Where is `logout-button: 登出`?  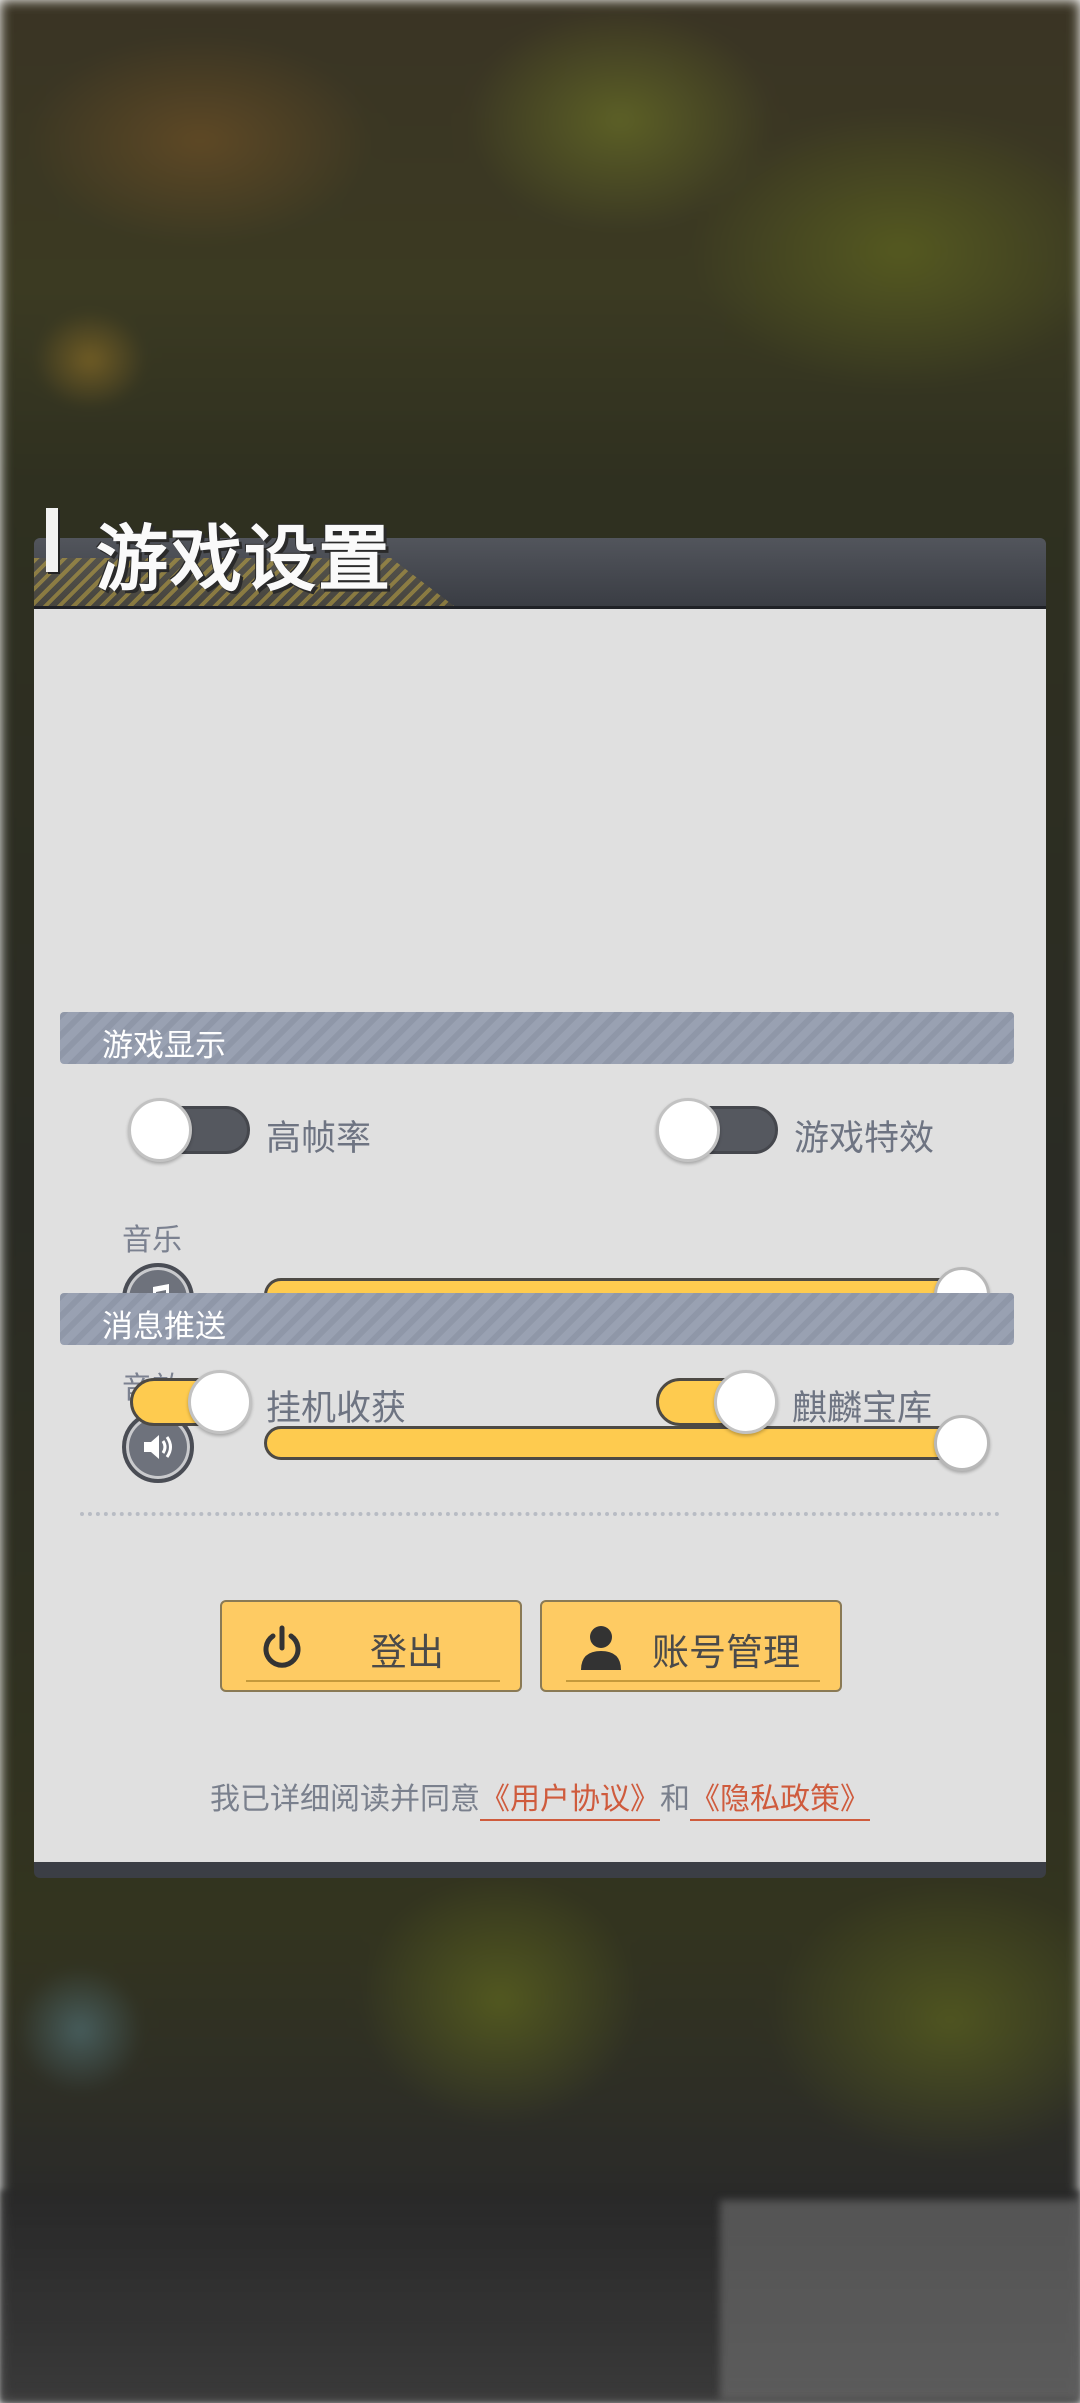
logout-button: 登出 is located at coordinates (371, 1646).